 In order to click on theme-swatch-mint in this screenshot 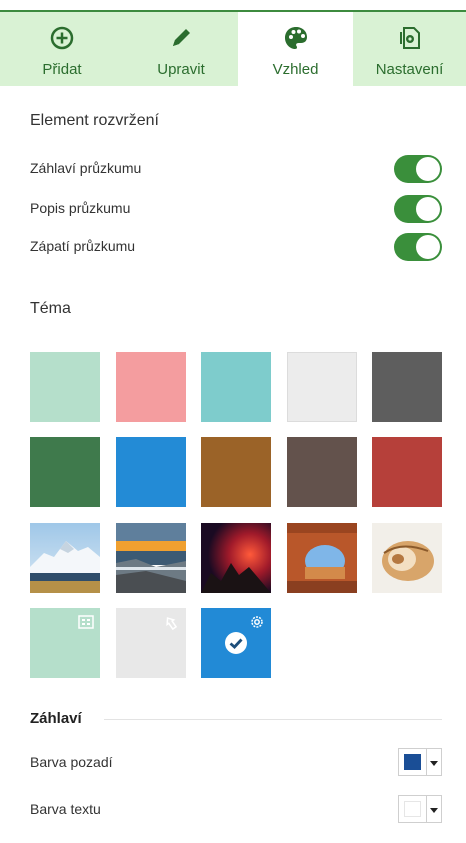, I will do `click(65, 387)`.